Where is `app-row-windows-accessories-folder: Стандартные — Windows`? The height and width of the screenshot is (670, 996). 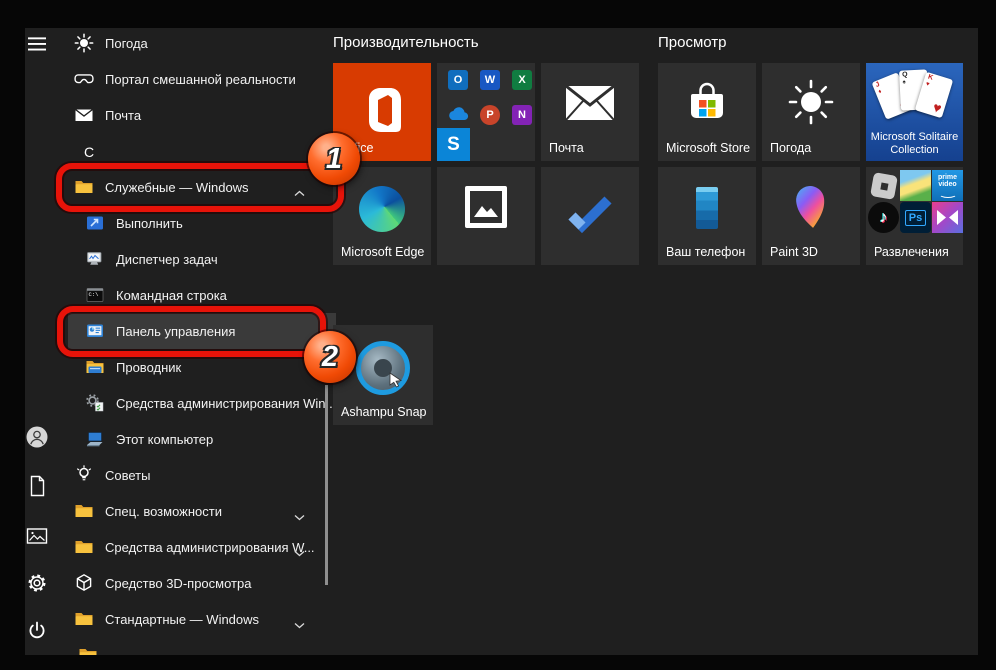
app-row-windows-accessories-folder: Стандартные — Windows is located at coordinates (202, 619).